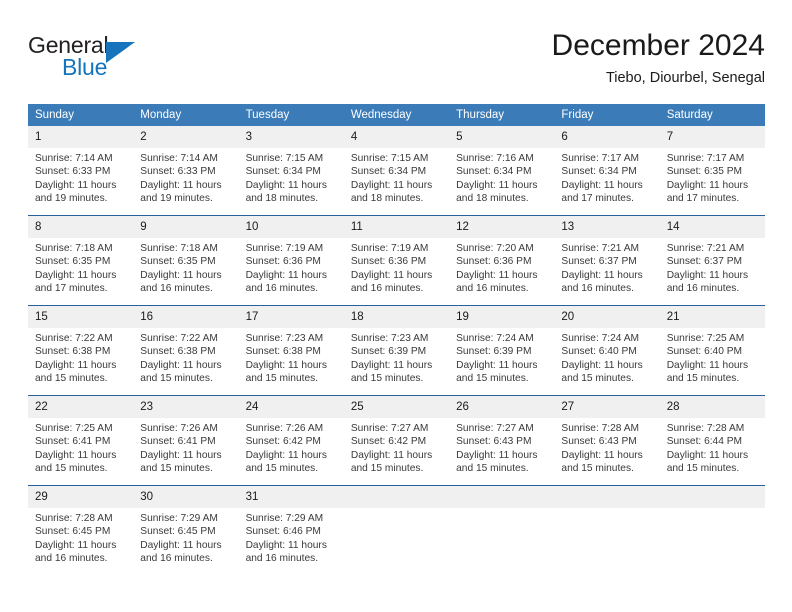 The height and width of the screenshot is (612, 792). Describe the element at coordinates (283, 352) in the screenshot. I see `sunset-text: Sunset: 6:38 PM` at that location.